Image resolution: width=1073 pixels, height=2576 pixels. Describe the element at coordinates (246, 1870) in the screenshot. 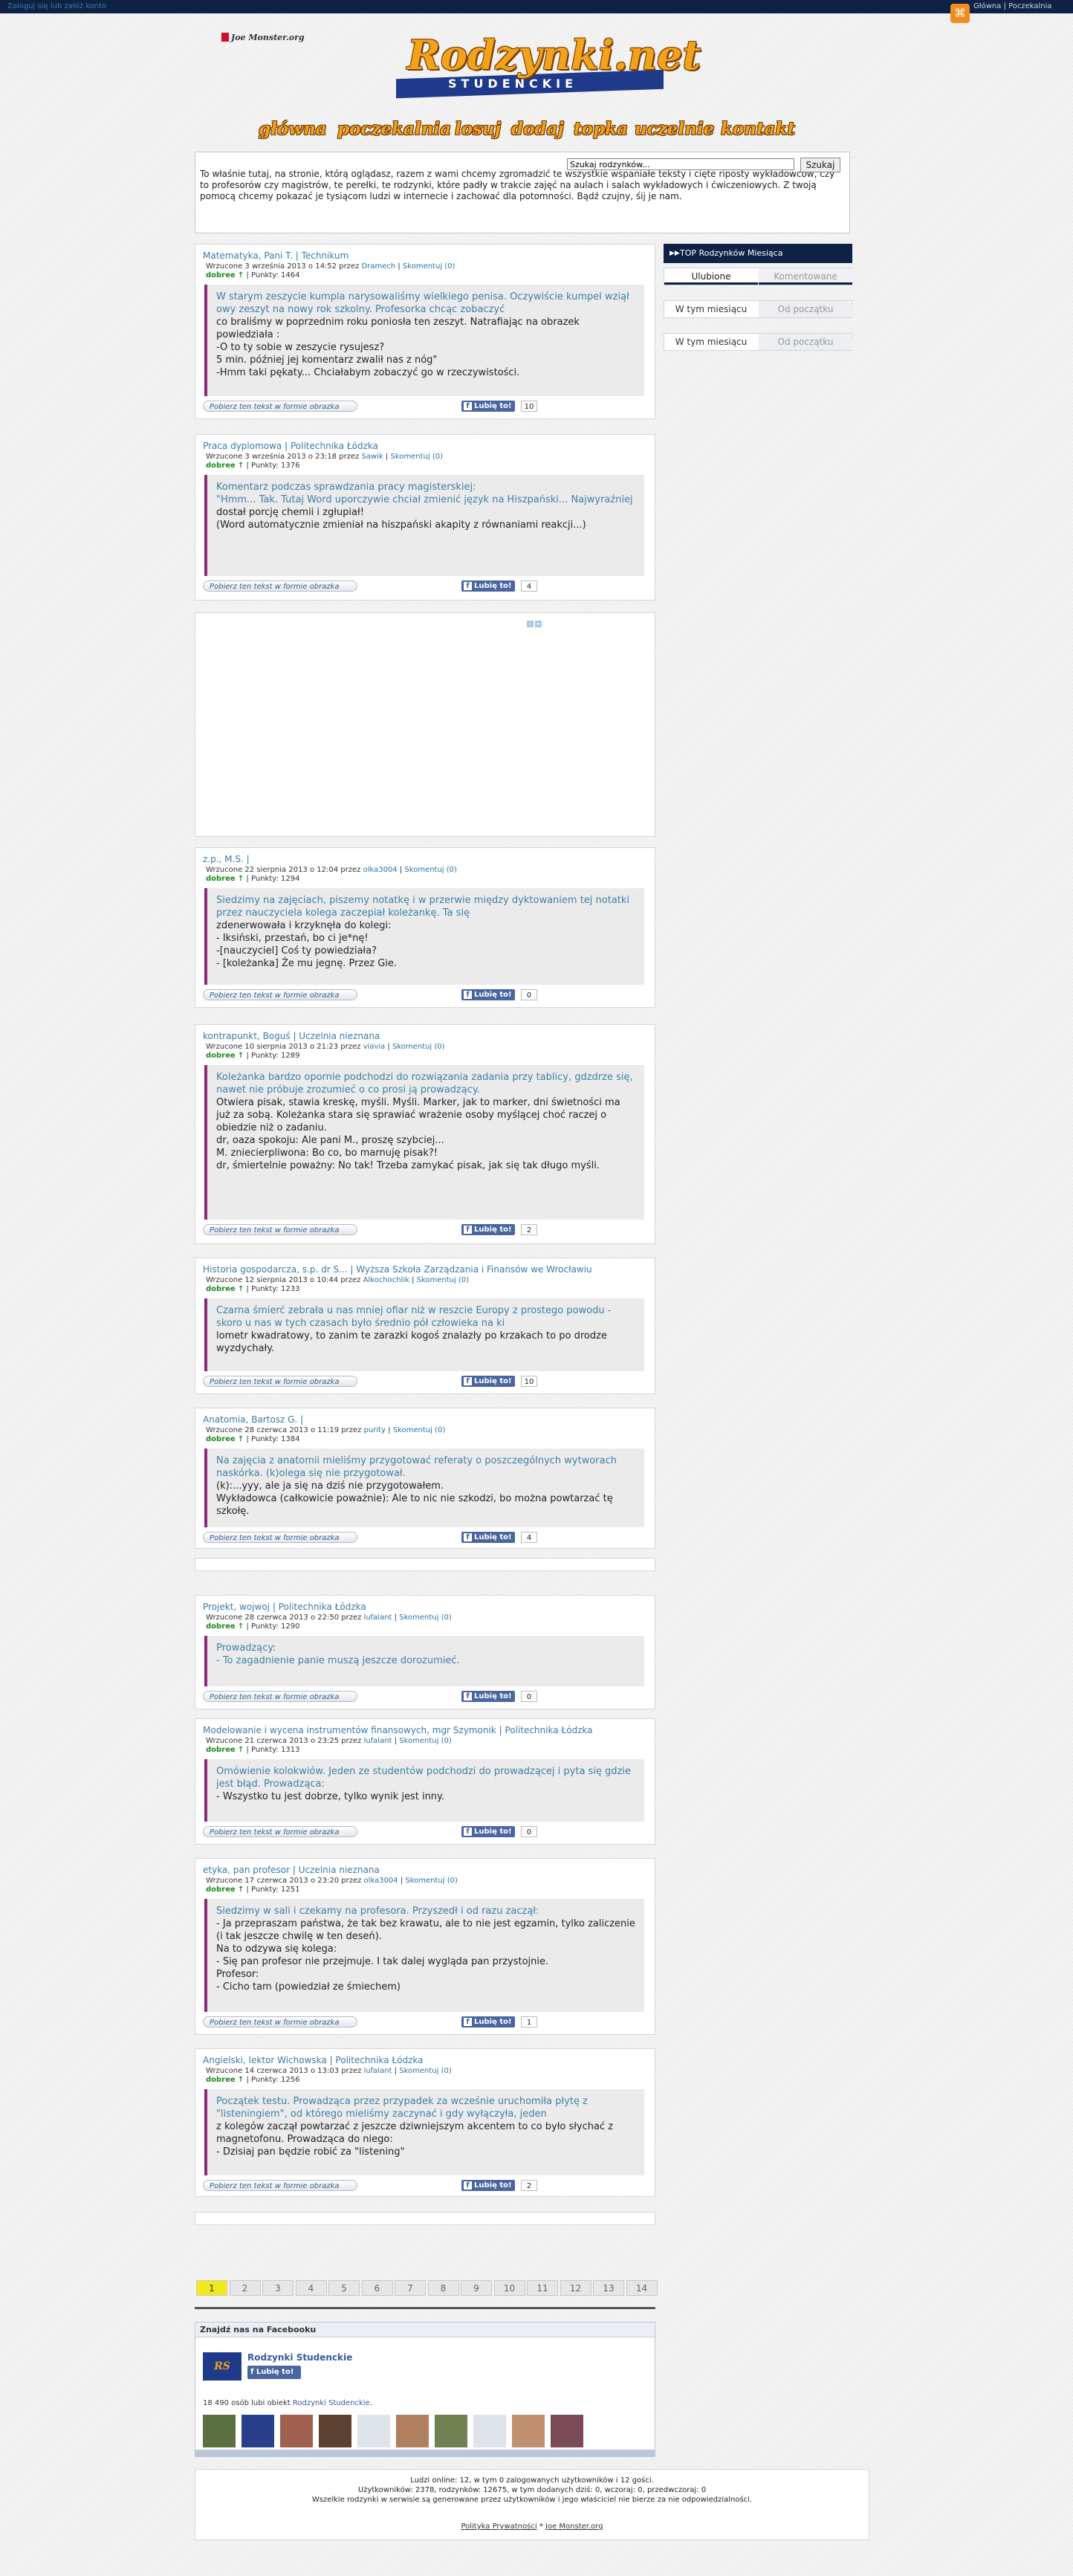

I see `post-lecturer-link: etyka, pan profesor` at that location.